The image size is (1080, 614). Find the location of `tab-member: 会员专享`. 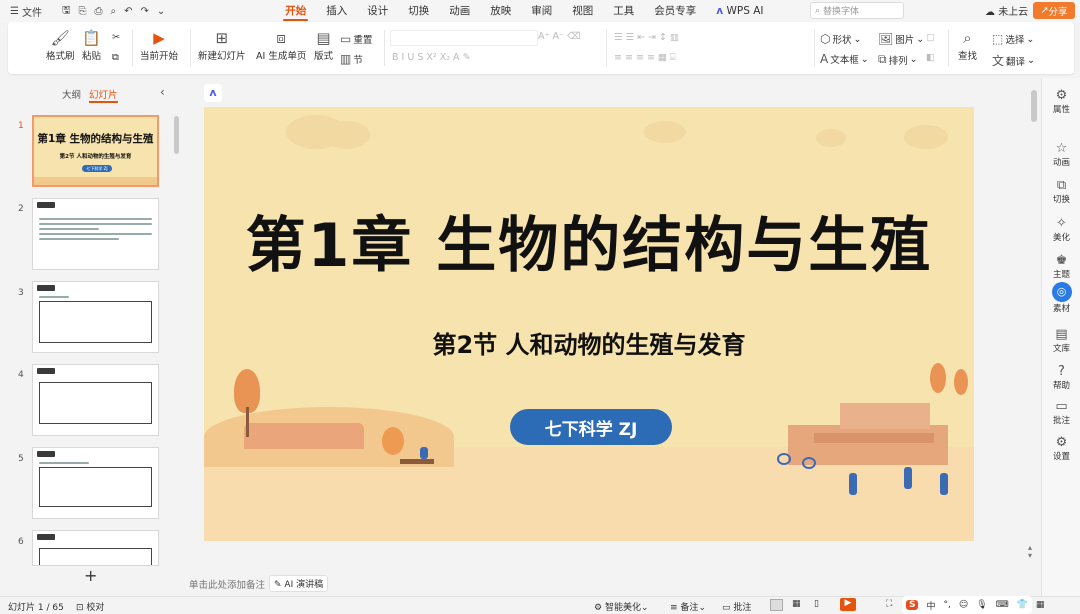

tab-member: 会员专享 is located at coordinates (675, 11).